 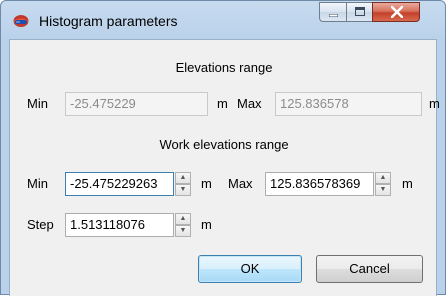 What do you see at coordinates (223, 20) in the screenshot?
I see `title-bar: Histogram parameters` at bounding box center [223, 20].